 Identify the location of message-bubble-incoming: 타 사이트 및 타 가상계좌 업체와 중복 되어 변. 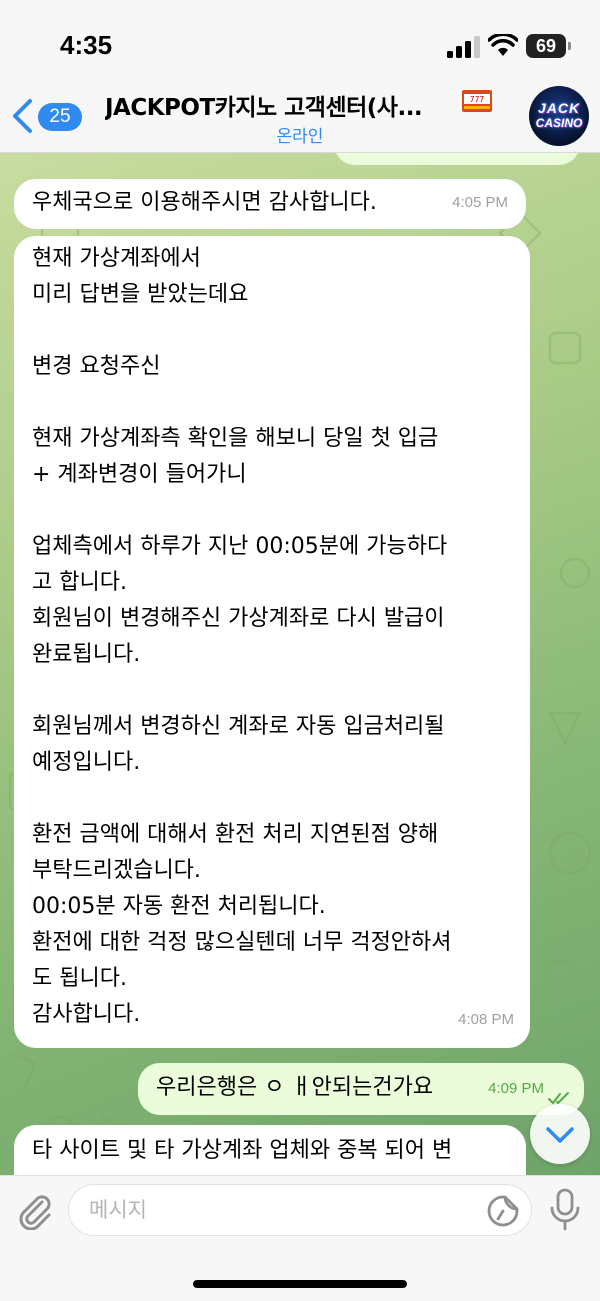
(270, 1150).